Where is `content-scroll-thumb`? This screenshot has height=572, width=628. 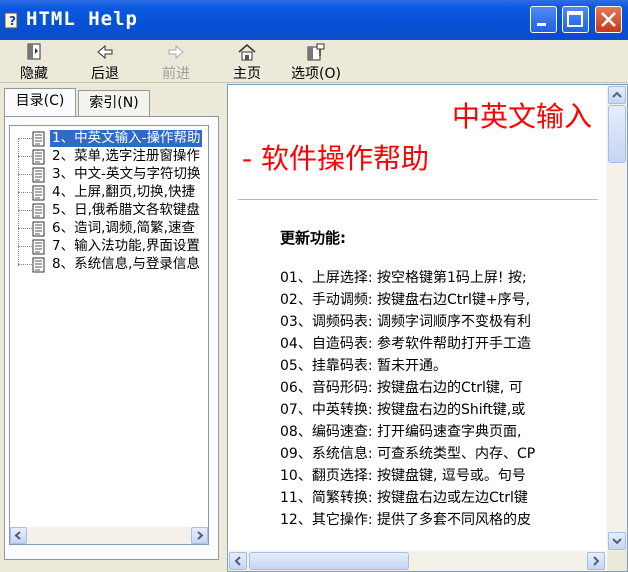
content-scroll-thumb is located at coordinates (329, 561).